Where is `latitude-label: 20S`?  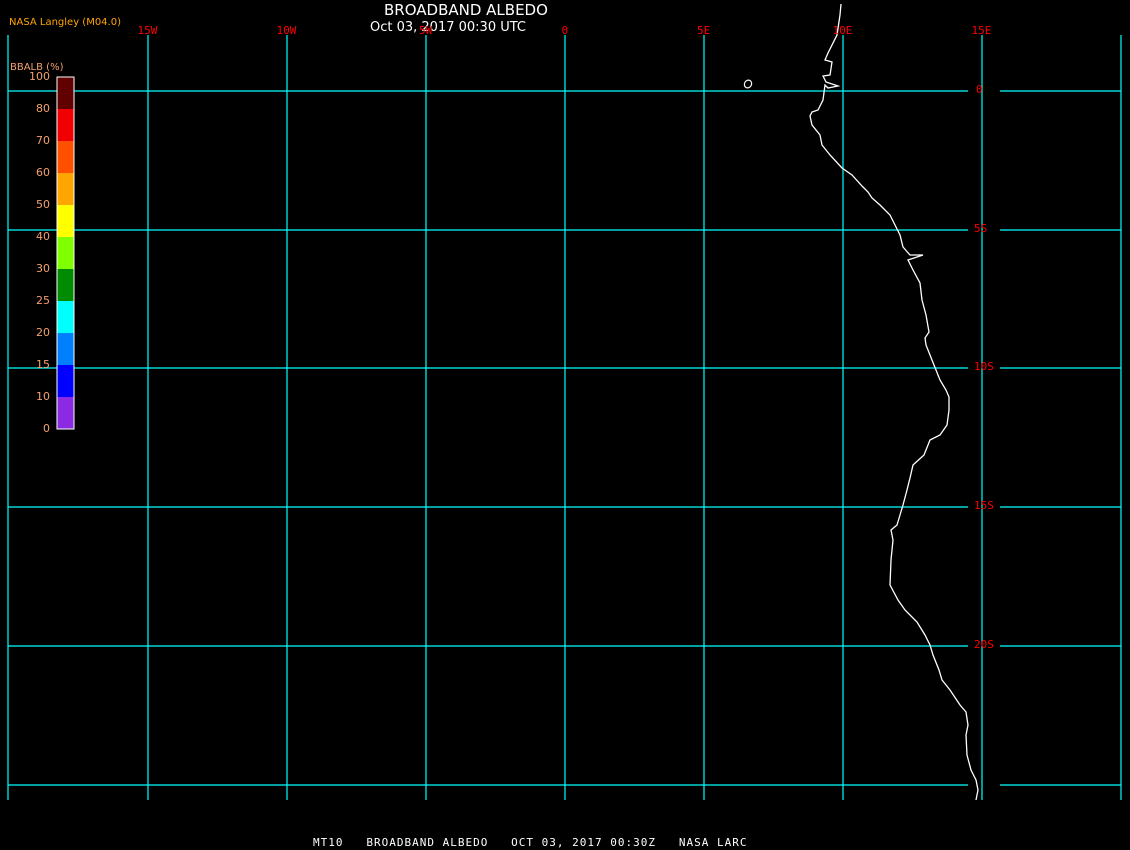
latitude-label: 20S is located at coordinates (984, 644).